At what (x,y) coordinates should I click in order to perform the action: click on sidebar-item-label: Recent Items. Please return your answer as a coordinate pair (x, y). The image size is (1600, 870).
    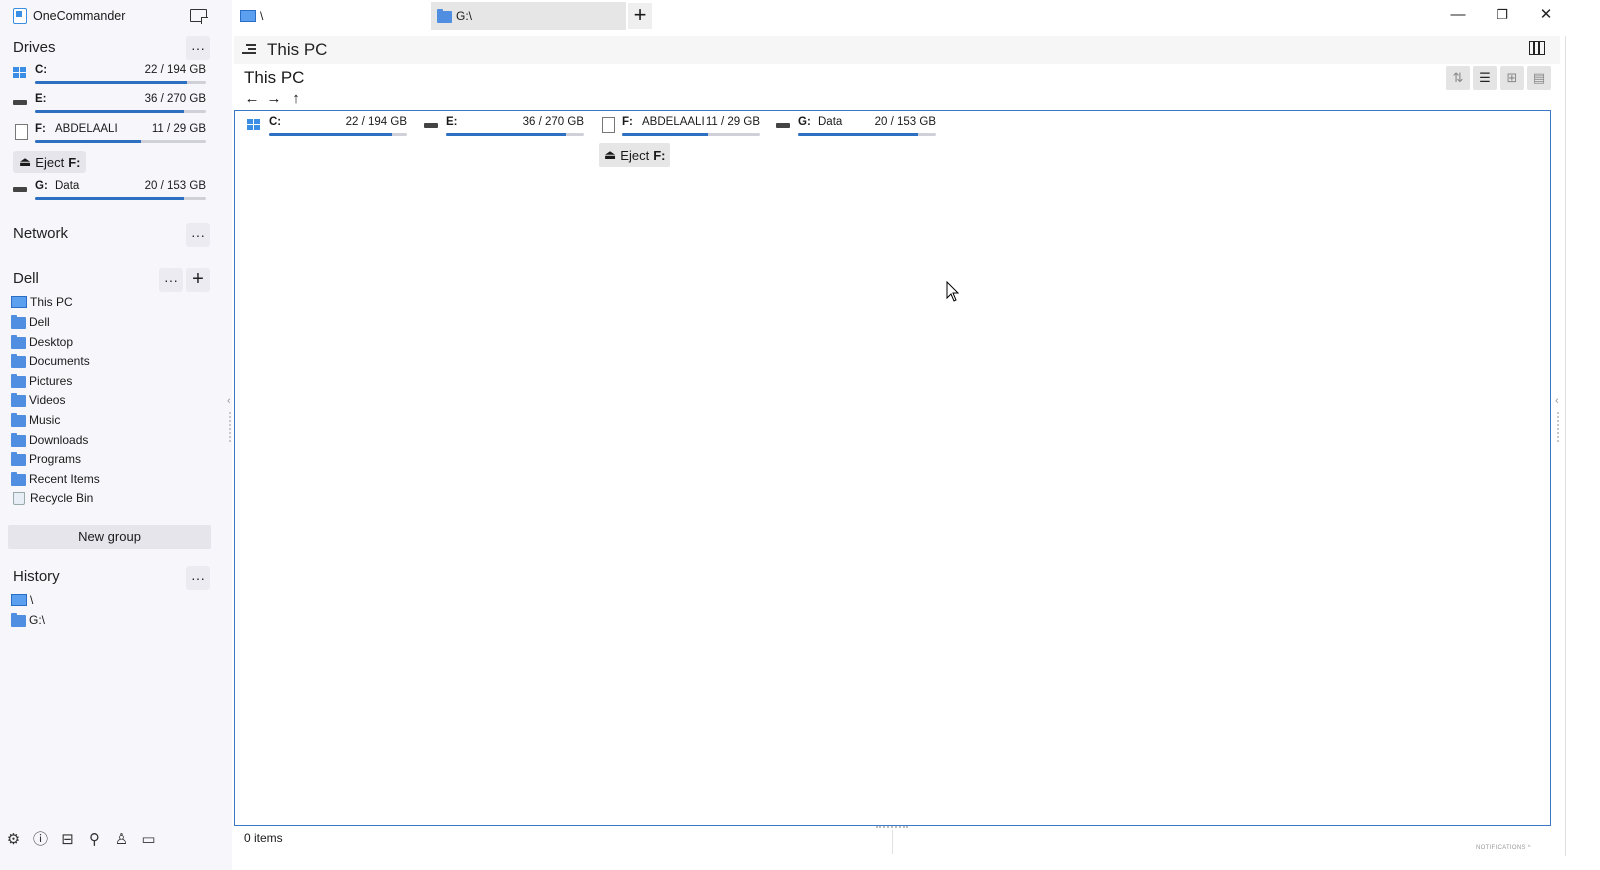
    Looking at the image, I should click on (64, 479).